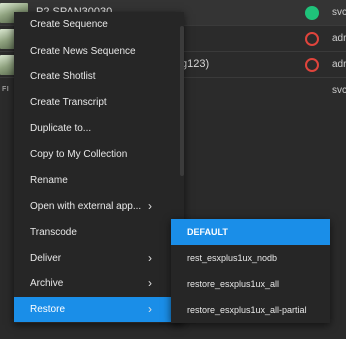 The image size is (346, 339). Describe the element at coordinates (83, 51) in the screenshot. I see `menu-item-label: Create News Sequence` at that location.